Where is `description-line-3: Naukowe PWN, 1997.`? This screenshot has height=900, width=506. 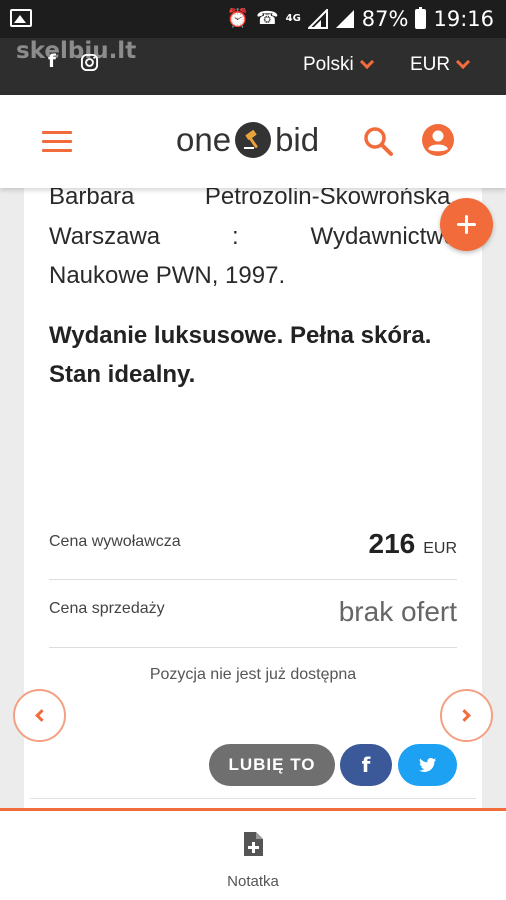 description-line-3: Naukowe PWN, 1997. is located at coordinates (167, 275).